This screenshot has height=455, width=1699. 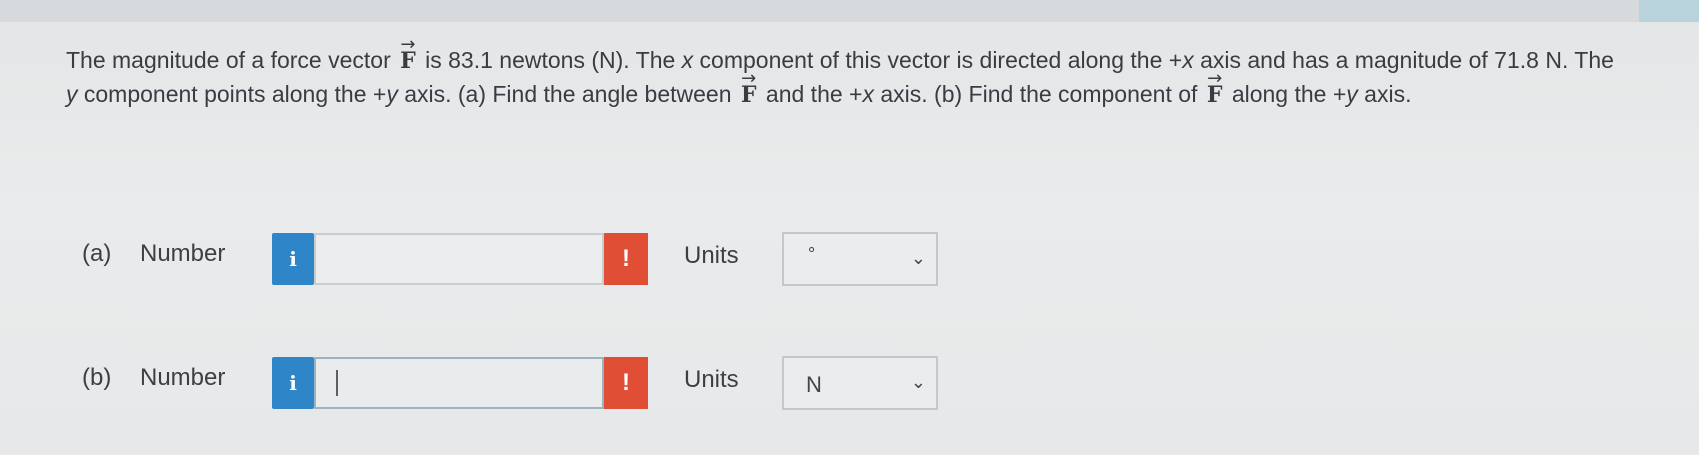 I want to click on question-text-segment: axis. (b) Find the component of, so click(x=1038, y=94).